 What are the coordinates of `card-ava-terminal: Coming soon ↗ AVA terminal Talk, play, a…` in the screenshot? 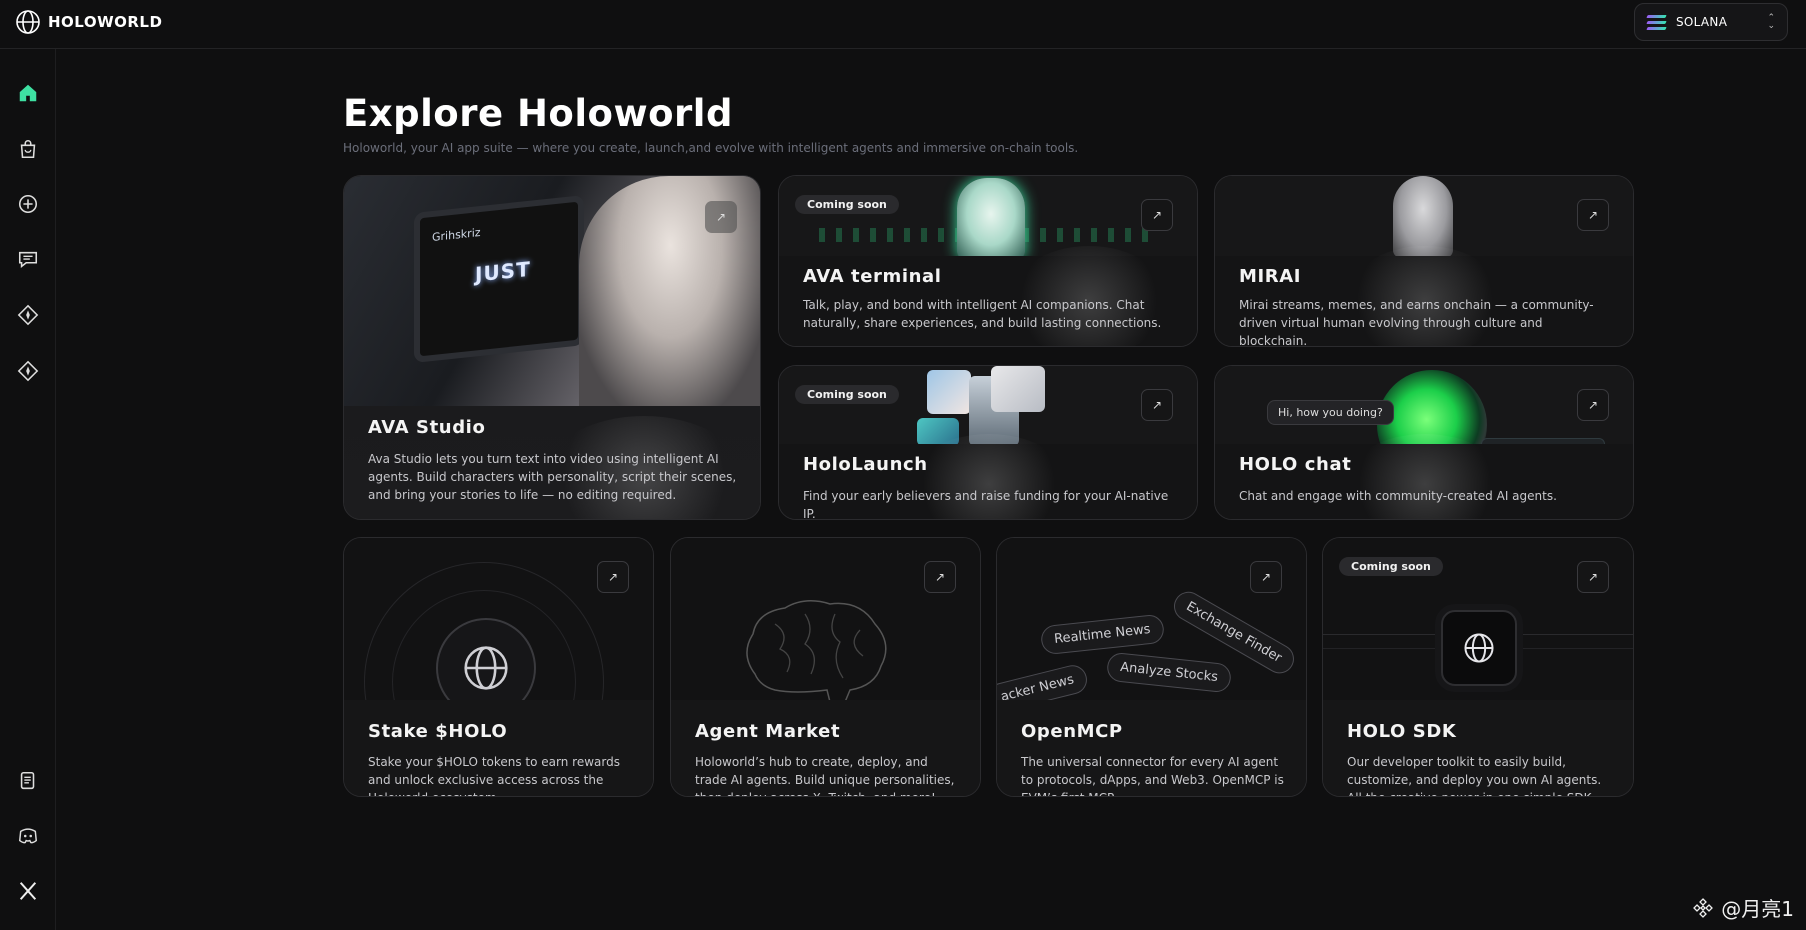 It's located at (988, 261).